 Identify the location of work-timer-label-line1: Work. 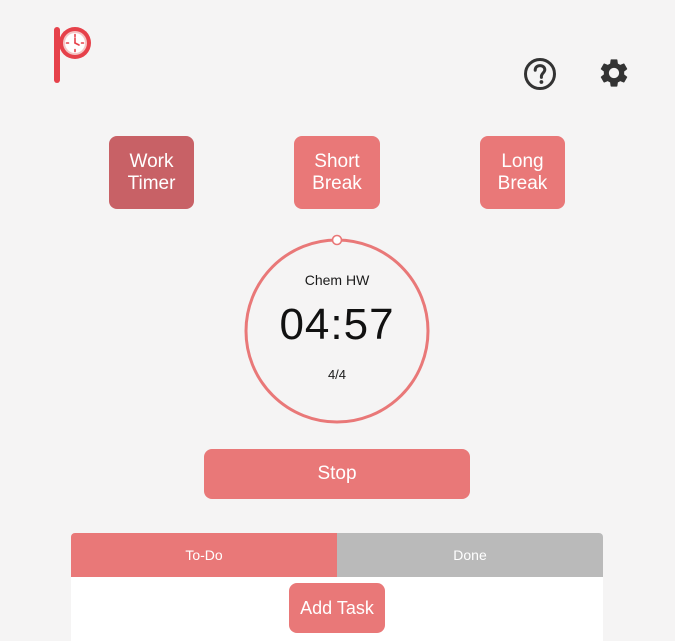
(151, 161).